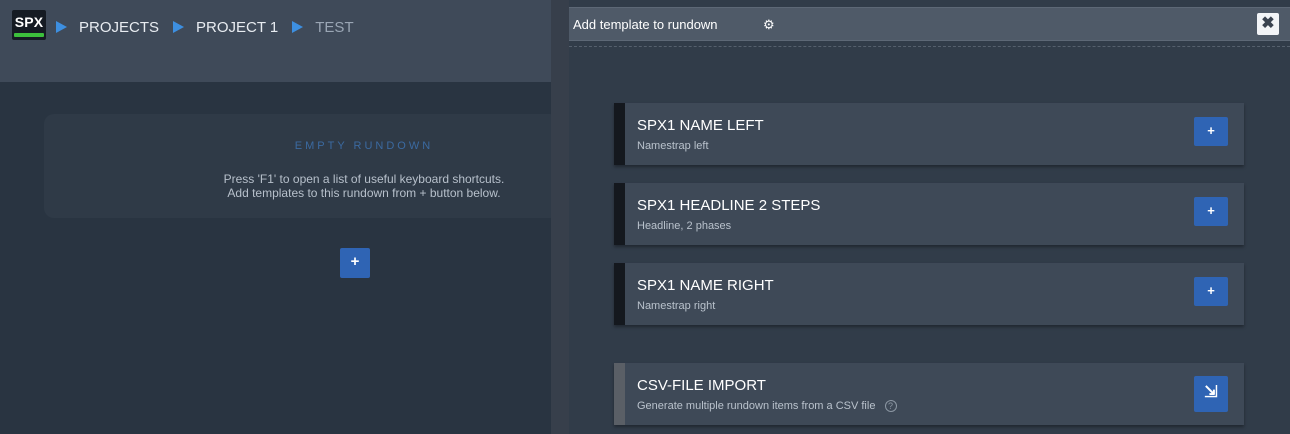 Image resolution: width=1290 pixels, height=434 pixels. I want to click on csv-import-title: CSV-FILE IMPORT, so click(701, 385).